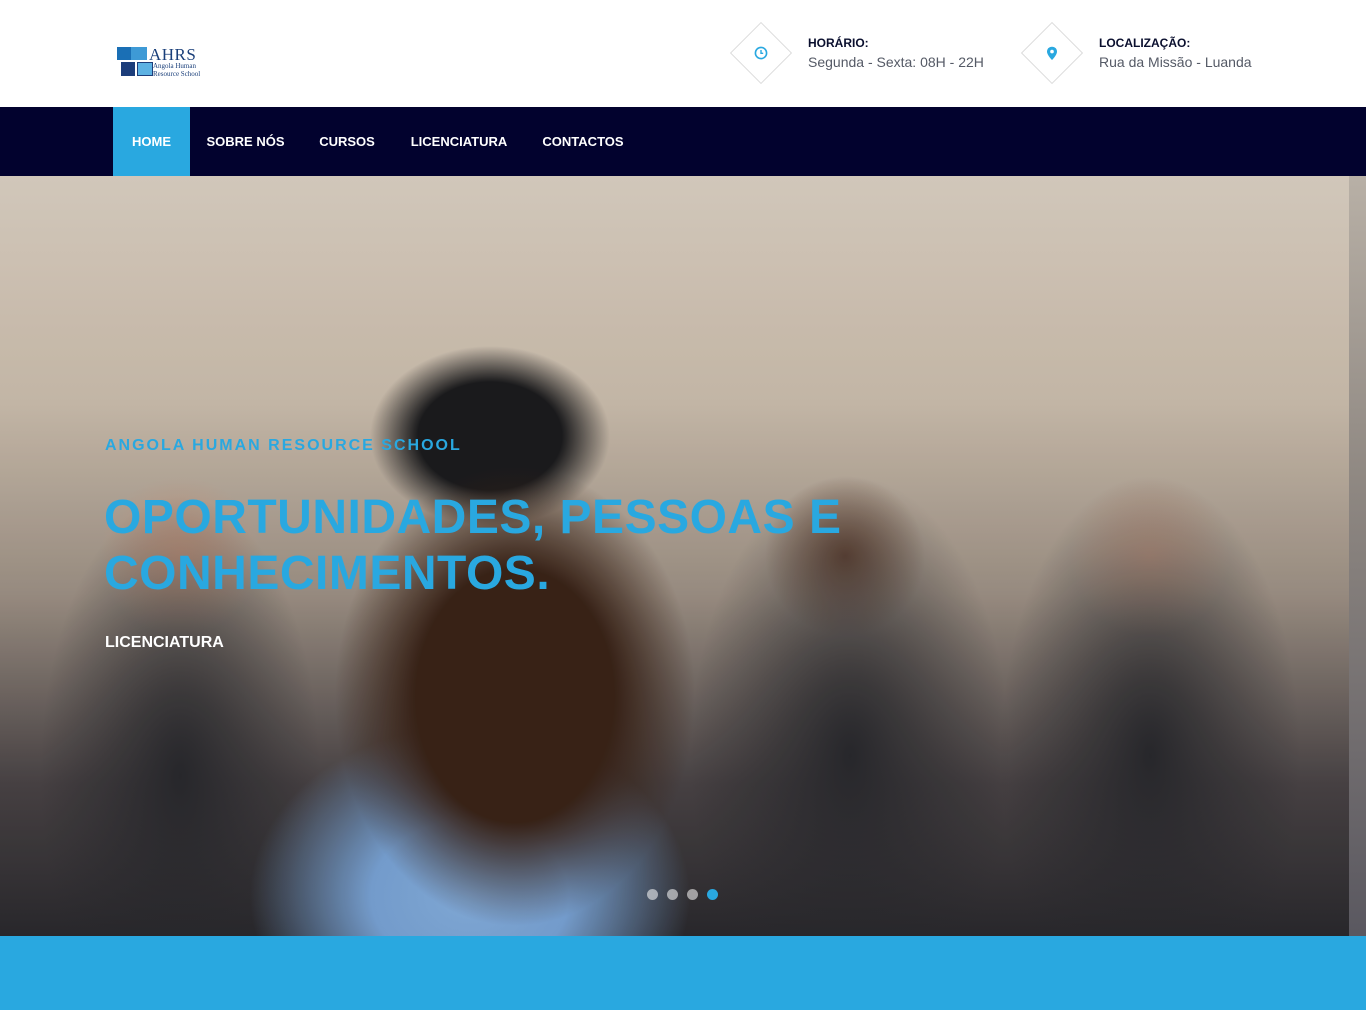  What do you see at coordinates (164, 643) in the screenshot?
I see `hero-cta-link: LICENCIATURA` at bounding box center [164, 643].